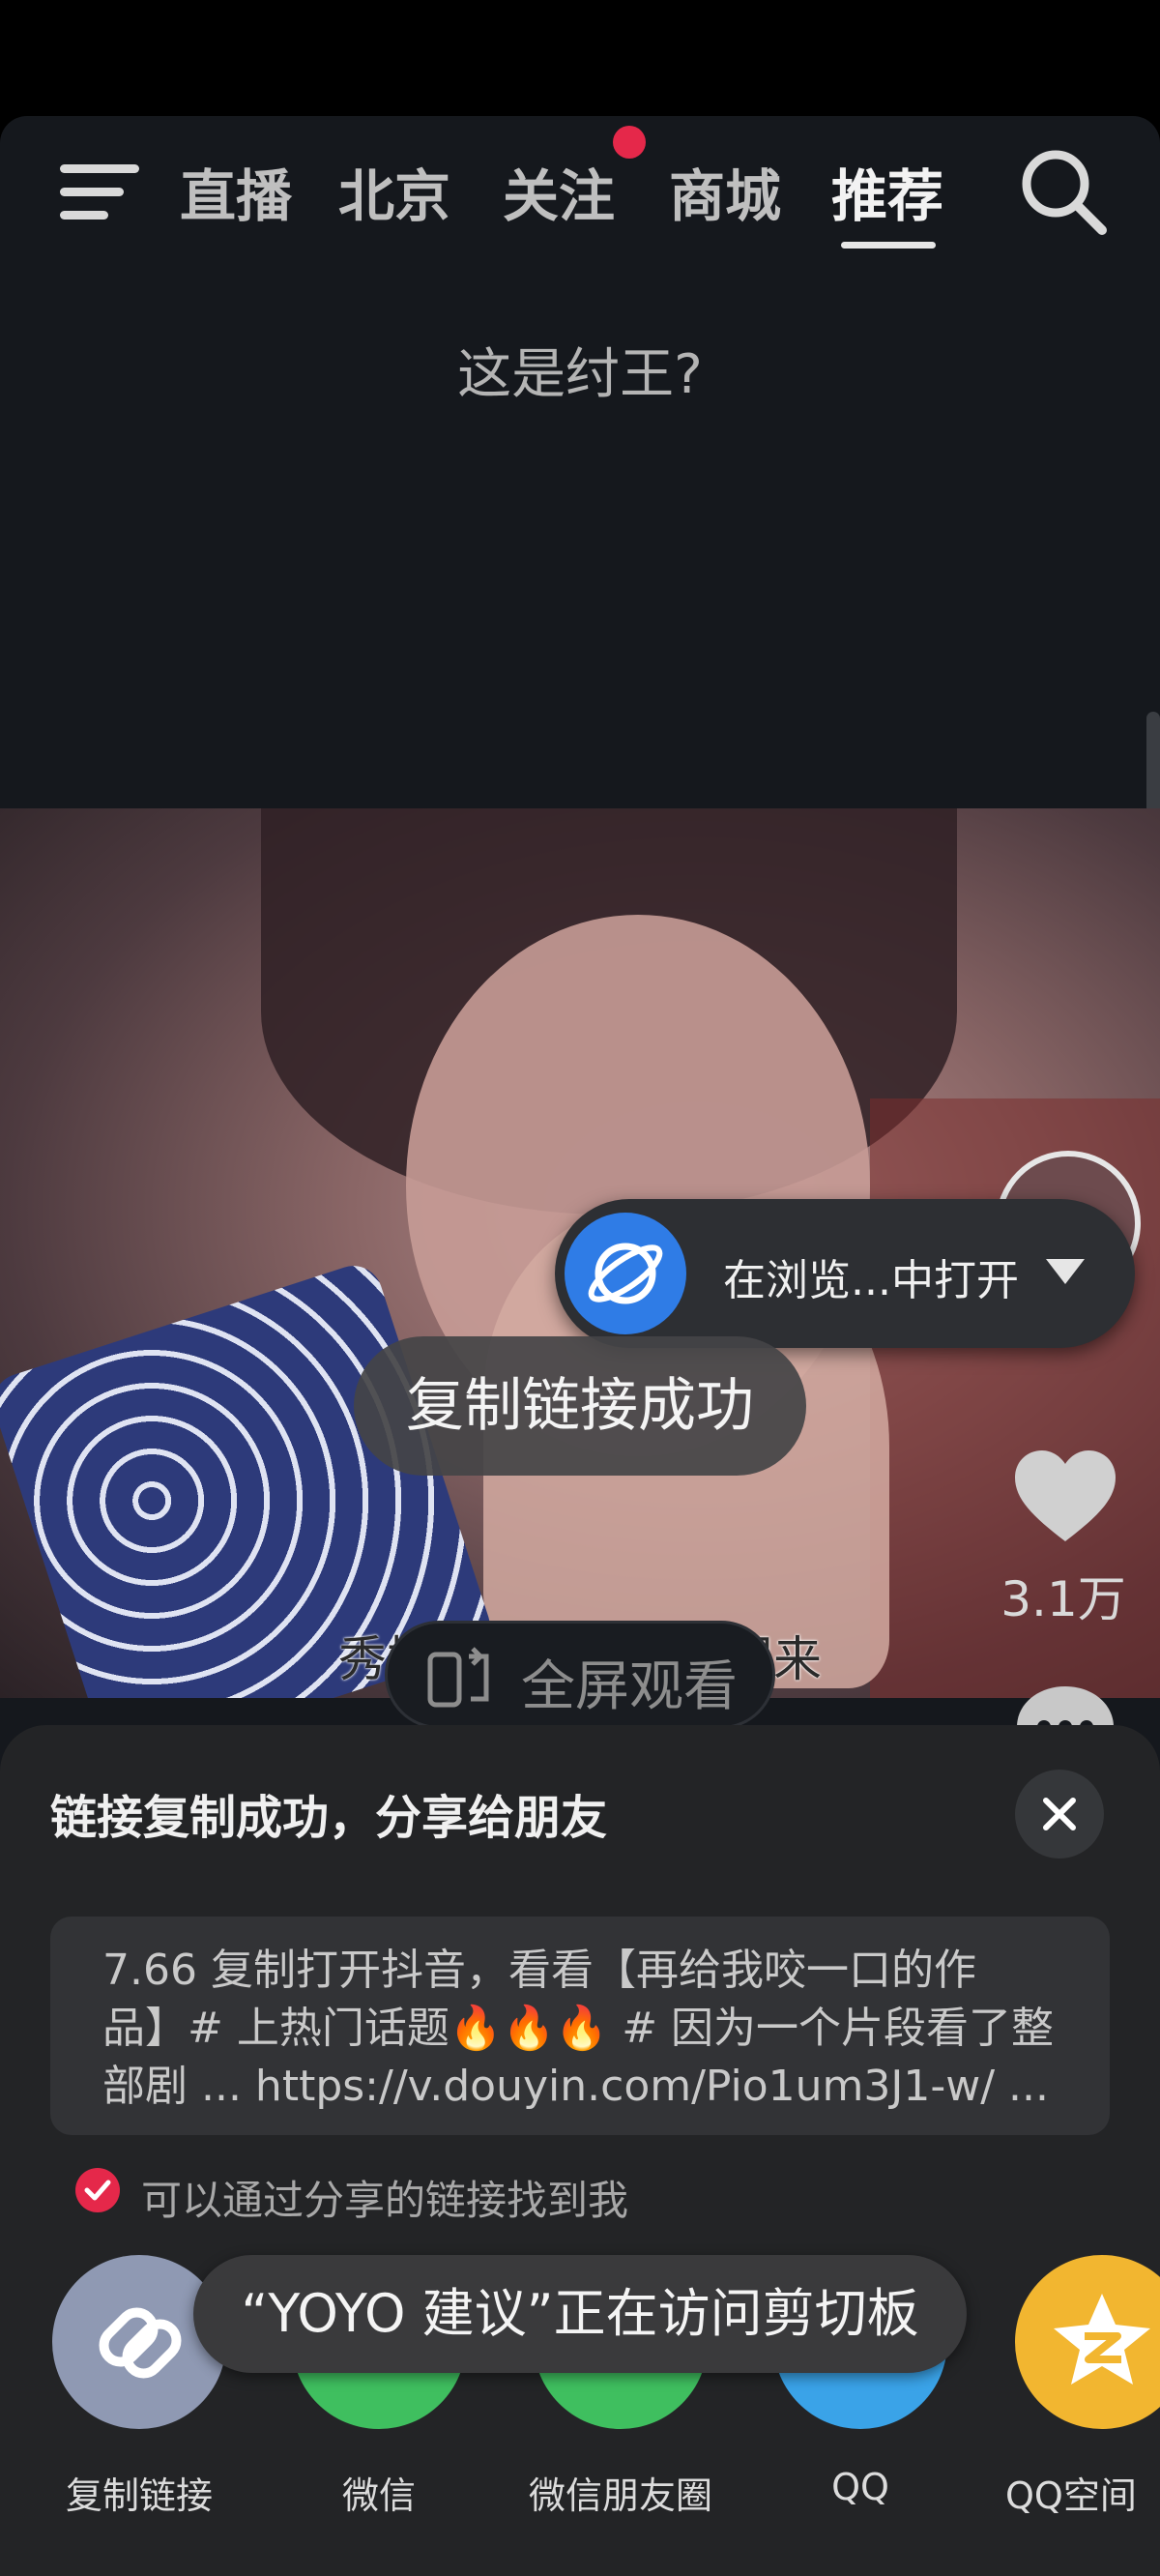 The width and height of the screenshot is (1160, 2576). Describe the element at coordinates (888, 245) in the screenshot. I see `active-tab-indicator` at that location.